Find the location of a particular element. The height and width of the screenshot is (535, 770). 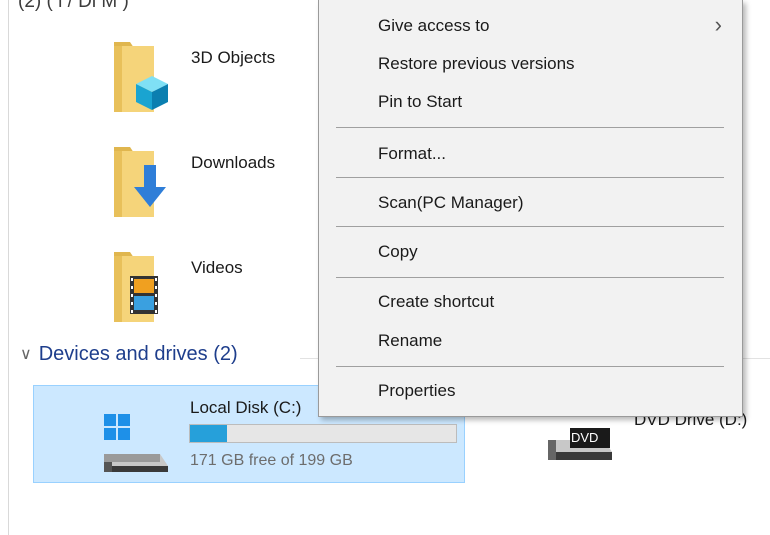

menu-item-properties: Properties is located at coordinates (530, 391).